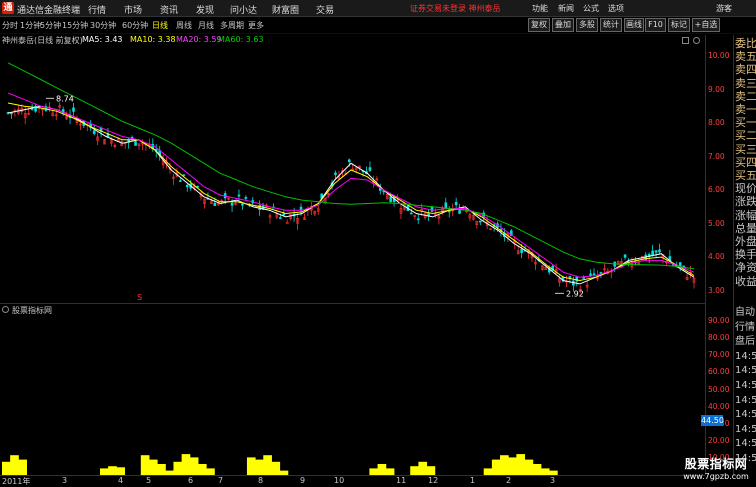 This screenshot has width=756, height=487. I want to click on menu-discover: 发现, so click(205, 9).